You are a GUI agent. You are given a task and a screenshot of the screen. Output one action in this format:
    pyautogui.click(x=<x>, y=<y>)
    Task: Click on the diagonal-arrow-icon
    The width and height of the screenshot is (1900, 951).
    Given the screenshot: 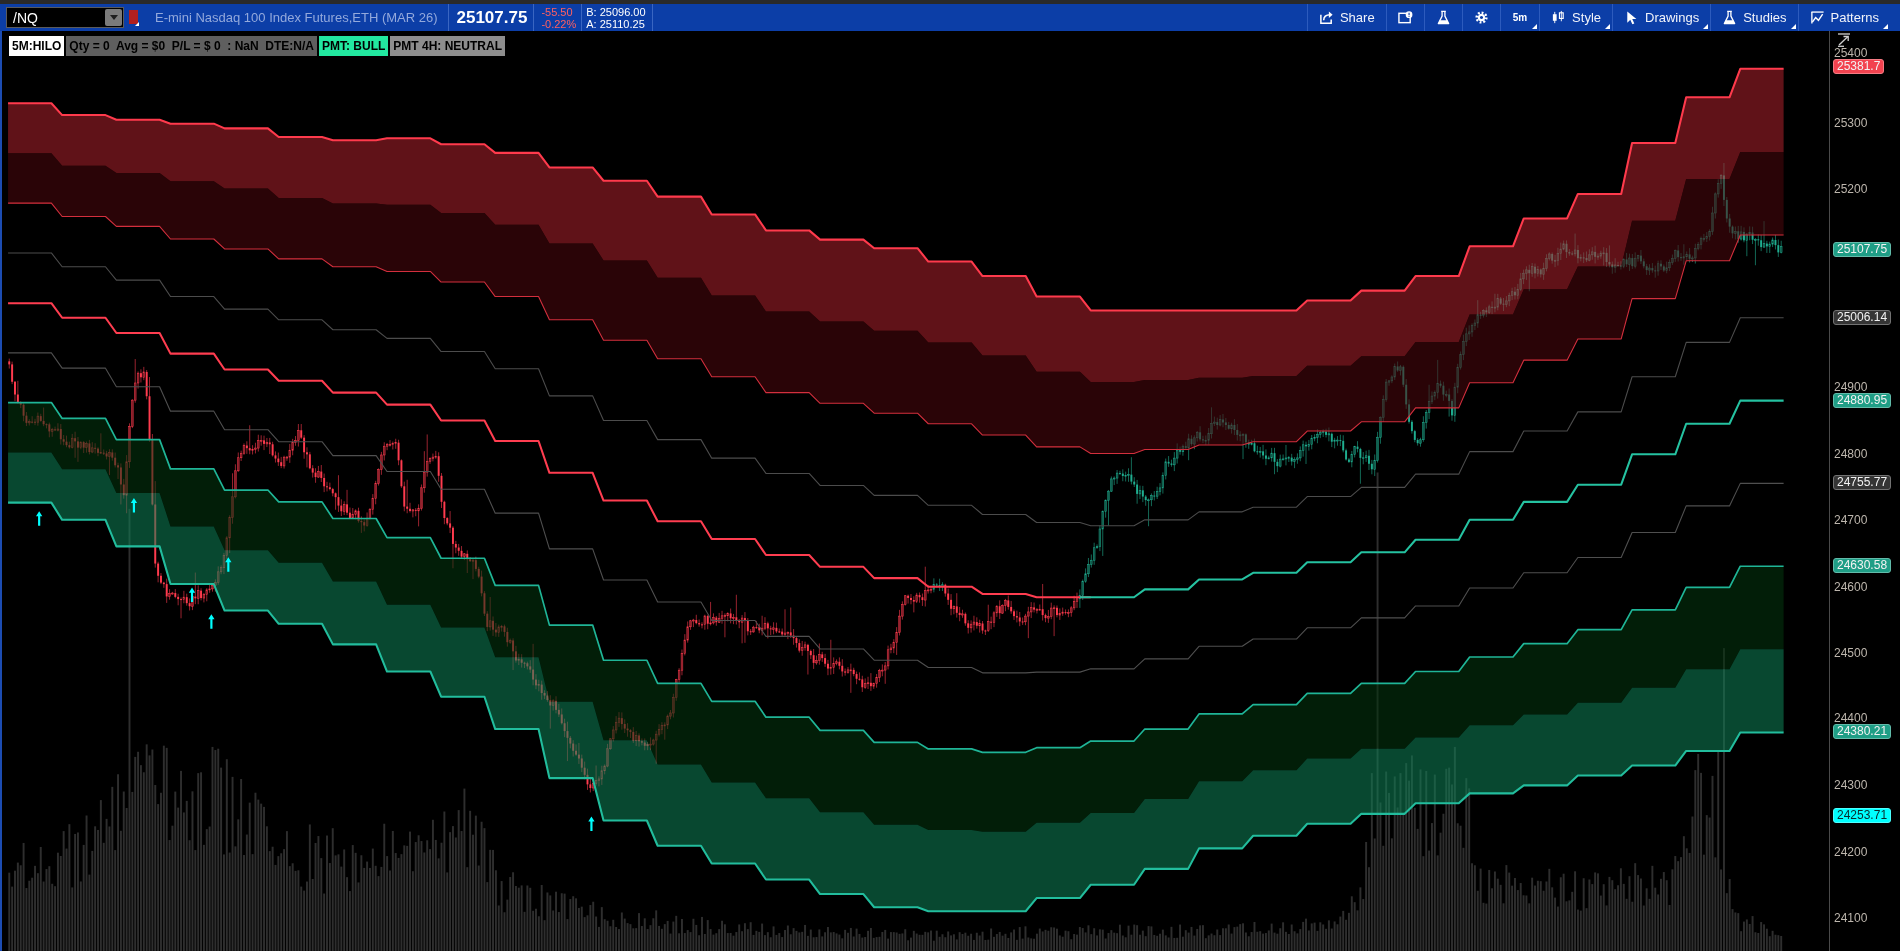 What is the action you would take?
    pyautogui.click(x=1844, y=40)
    